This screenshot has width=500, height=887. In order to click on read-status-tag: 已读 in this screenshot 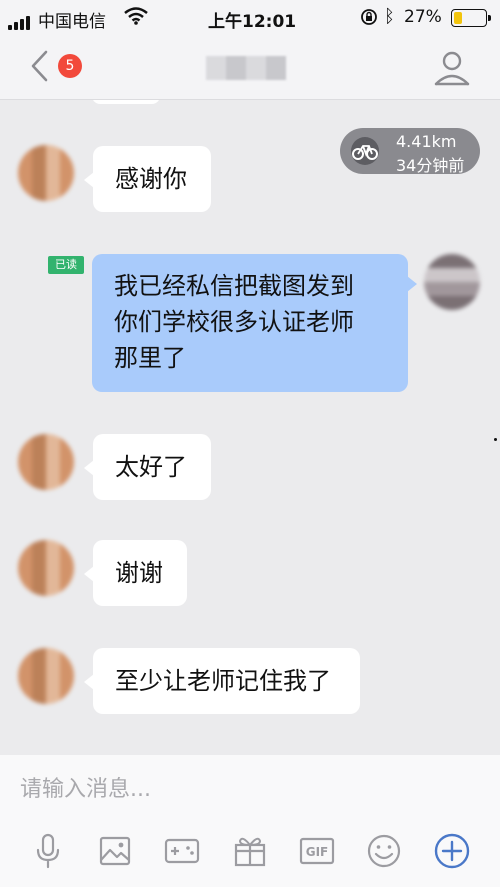, I will do `click(66, 265)`.